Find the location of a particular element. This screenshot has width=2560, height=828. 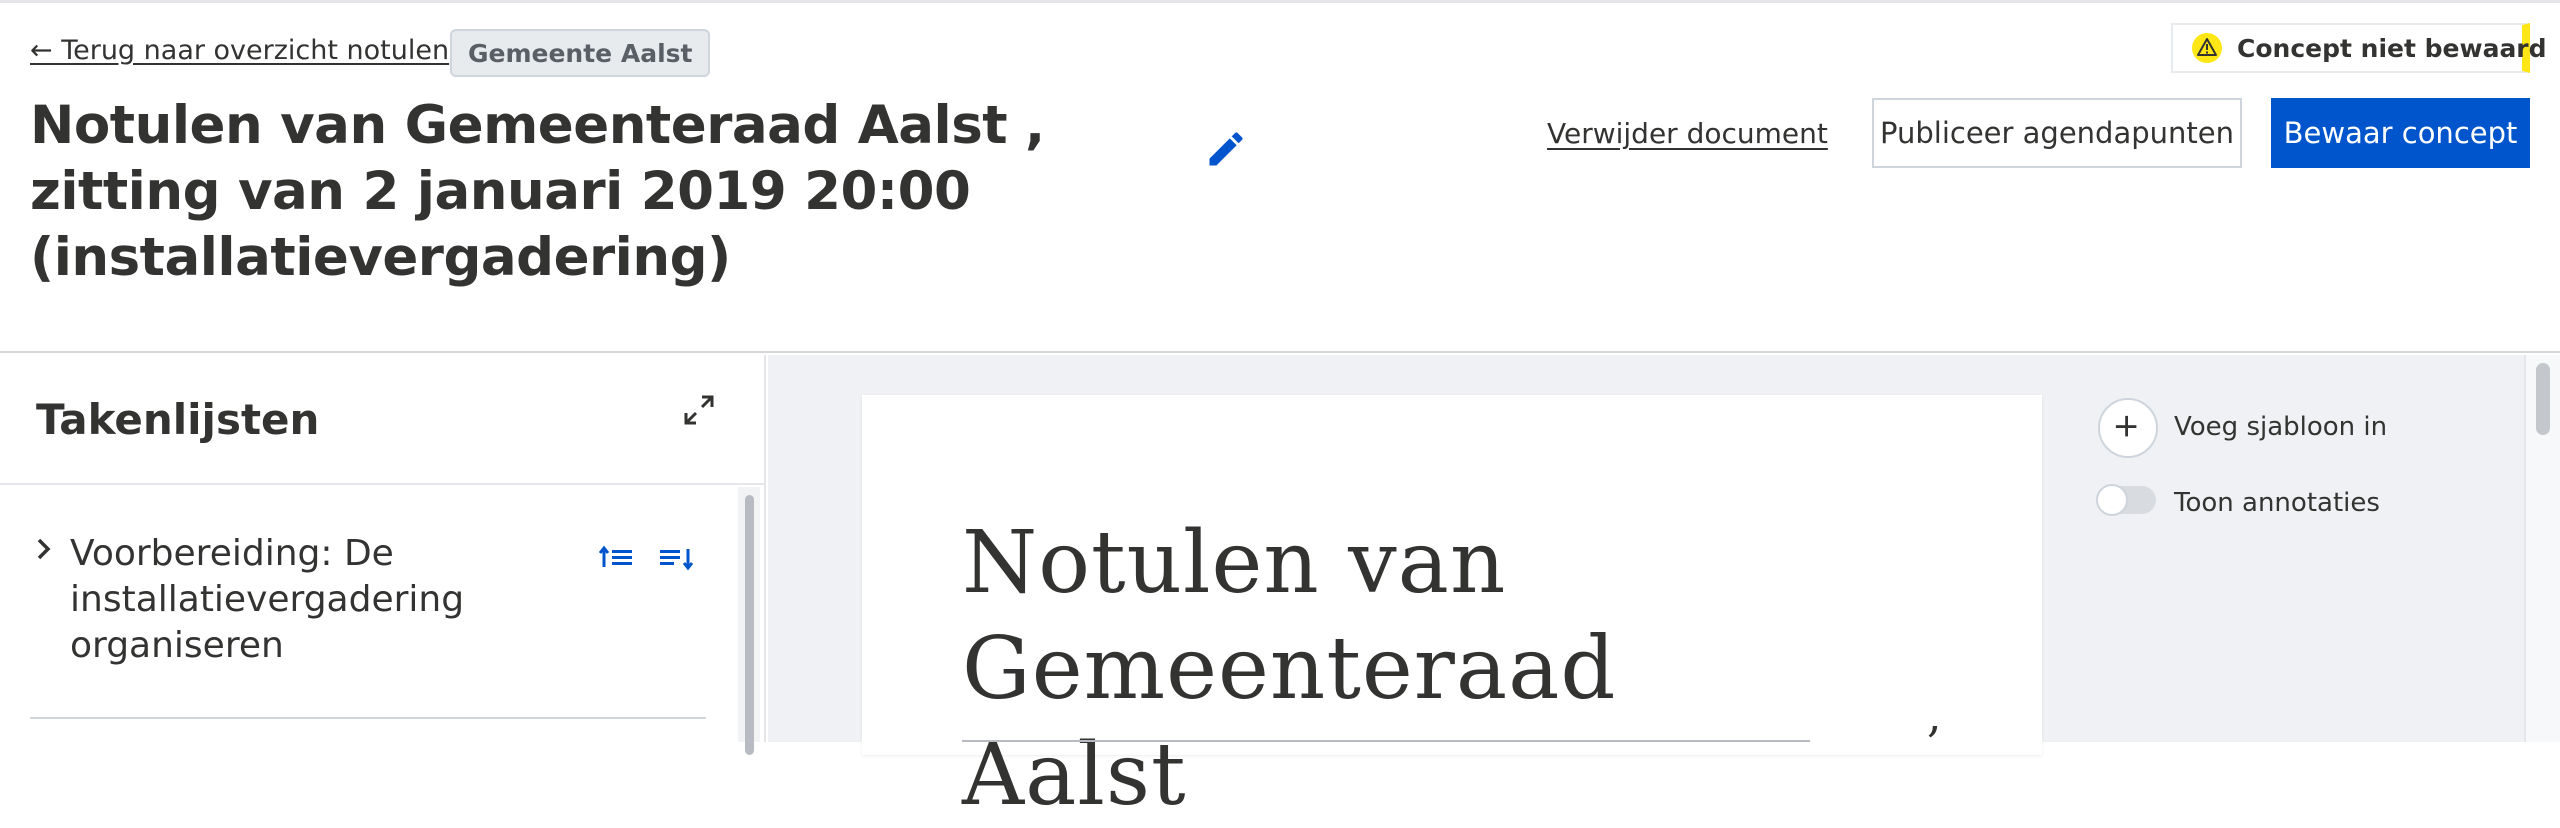

sidebar-scrollbar-thumb is located at coordinates (749, 625).